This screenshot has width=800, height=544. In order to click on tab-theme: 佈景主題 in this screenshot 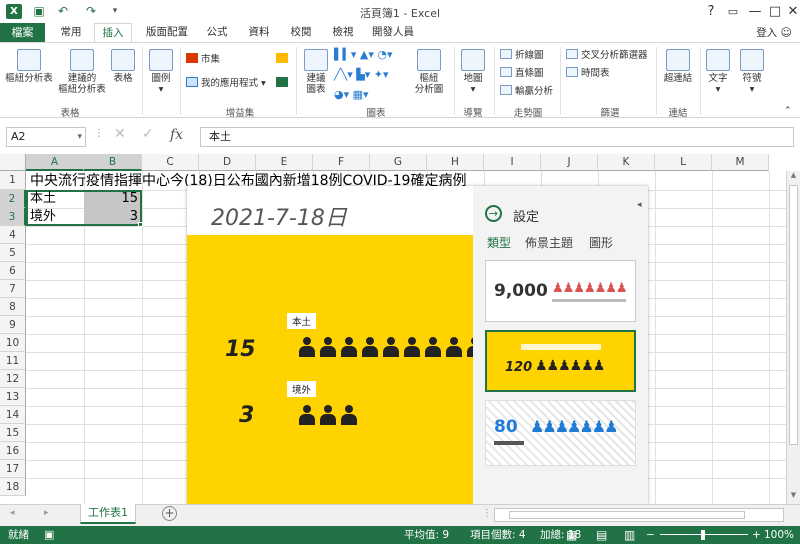, I will do `click(549, 242)`.